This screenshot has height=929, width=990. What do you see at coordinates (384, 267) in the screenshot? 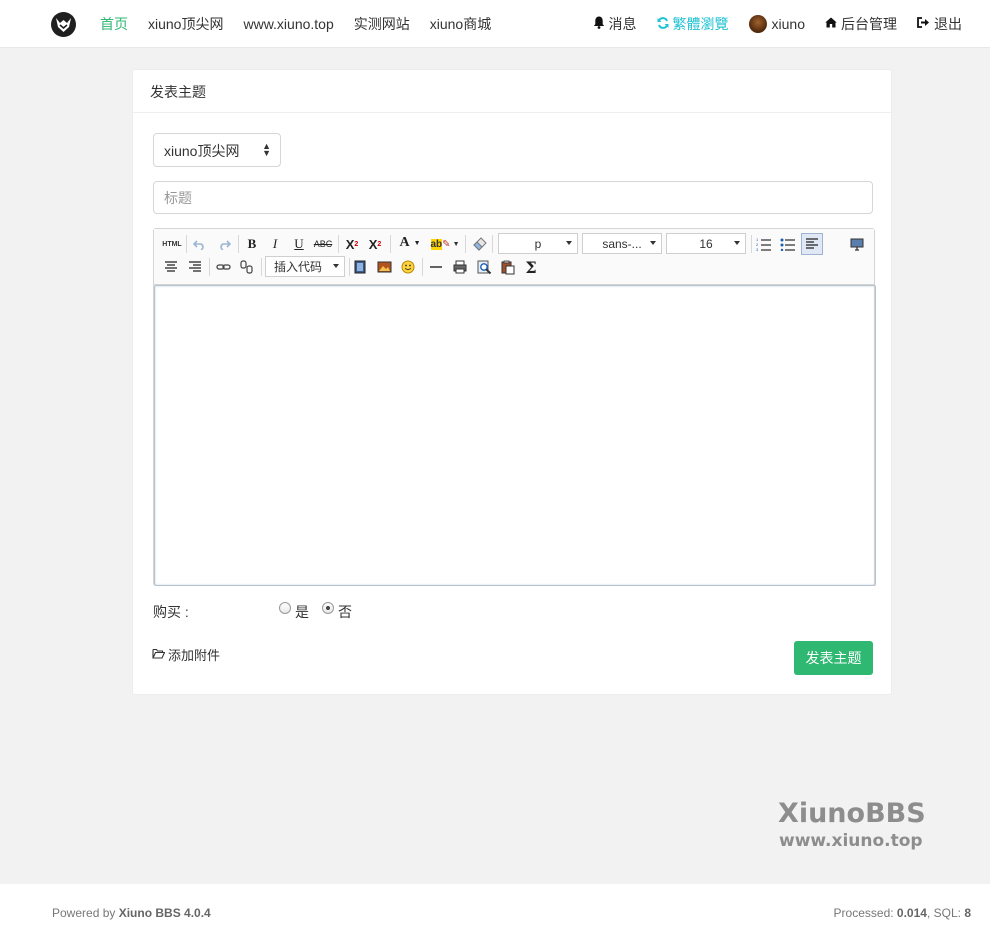
I see `image-icon` at bounding box center [384, 267].